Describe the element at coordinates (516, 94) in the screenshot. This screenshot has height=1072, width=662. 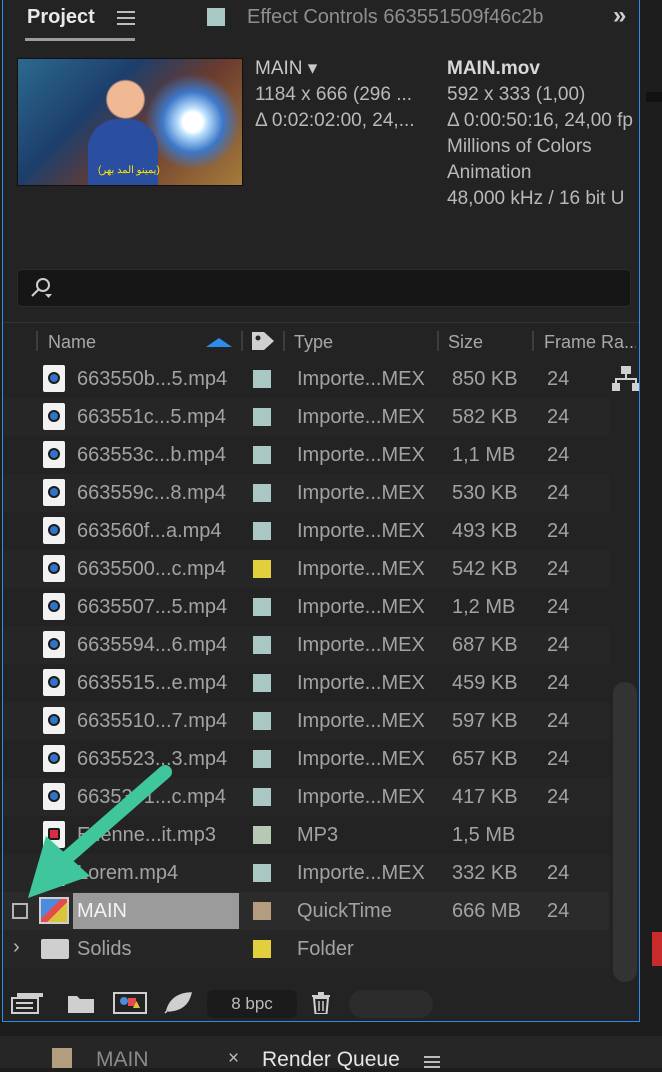
I see `file-dimensions: 592 x 333 (1,00)` at that location.